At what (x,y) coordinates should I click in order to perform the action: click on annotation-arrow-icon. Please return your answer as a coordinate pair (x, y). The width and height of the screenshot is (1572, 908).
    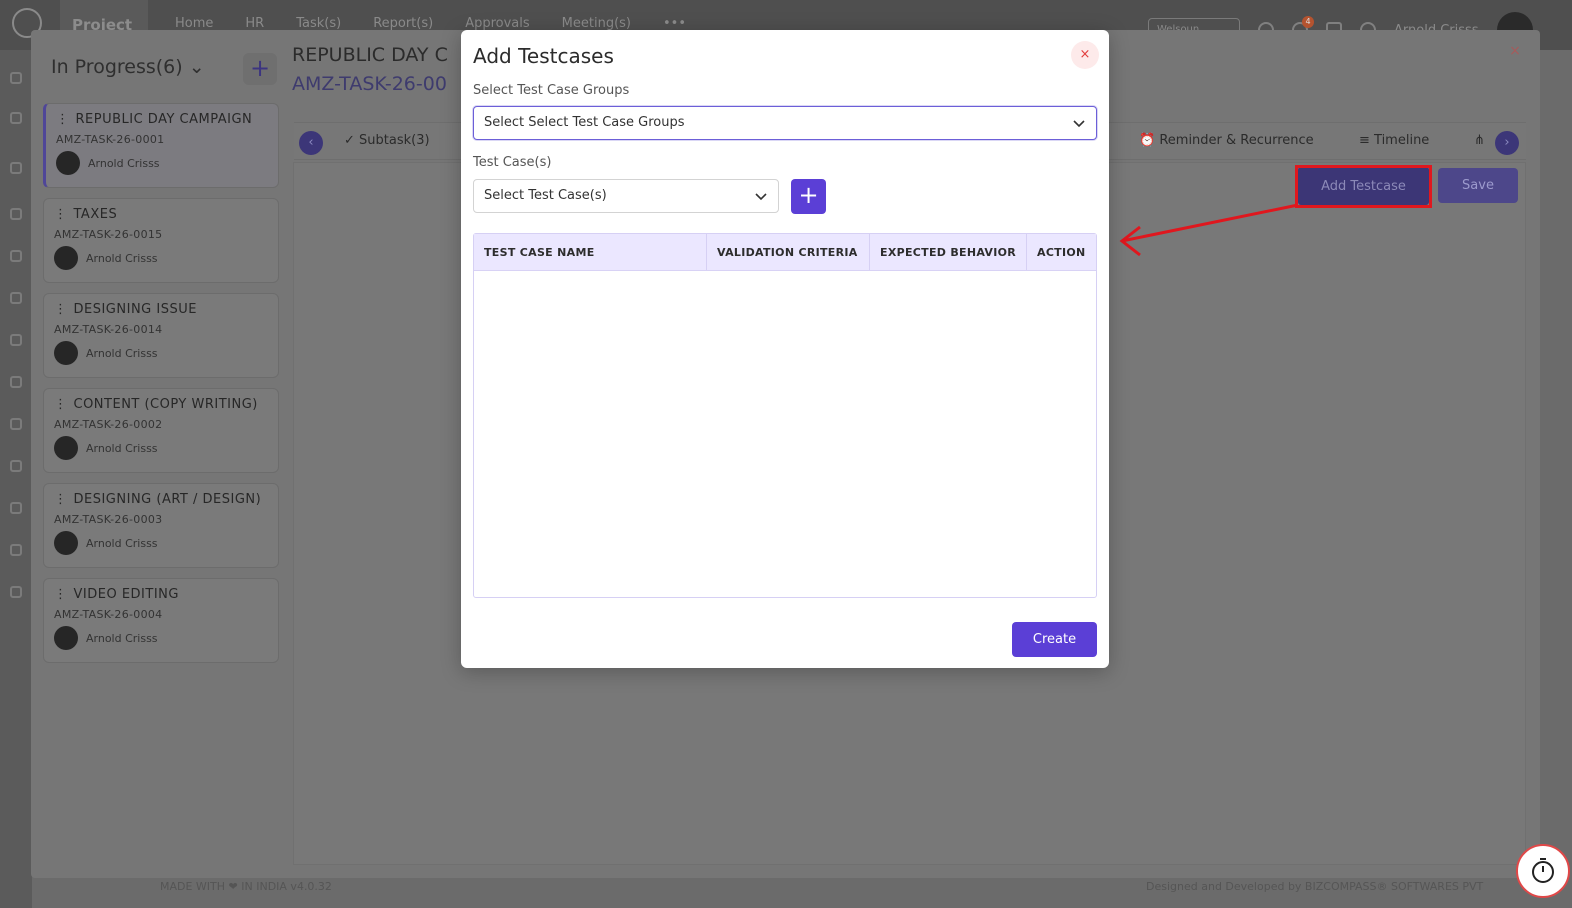
    Looking at the image, I should click on (1209, 230).